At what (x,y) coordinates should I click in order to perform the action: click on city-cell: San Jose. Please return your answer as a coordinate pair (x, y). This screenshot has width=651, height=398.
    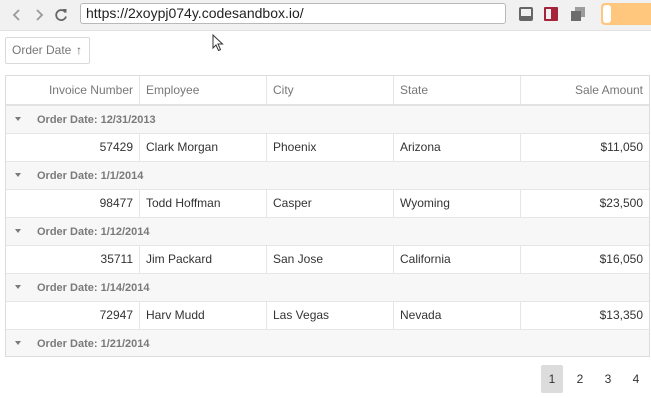
    Looking at the image, I should click on (329, 259).